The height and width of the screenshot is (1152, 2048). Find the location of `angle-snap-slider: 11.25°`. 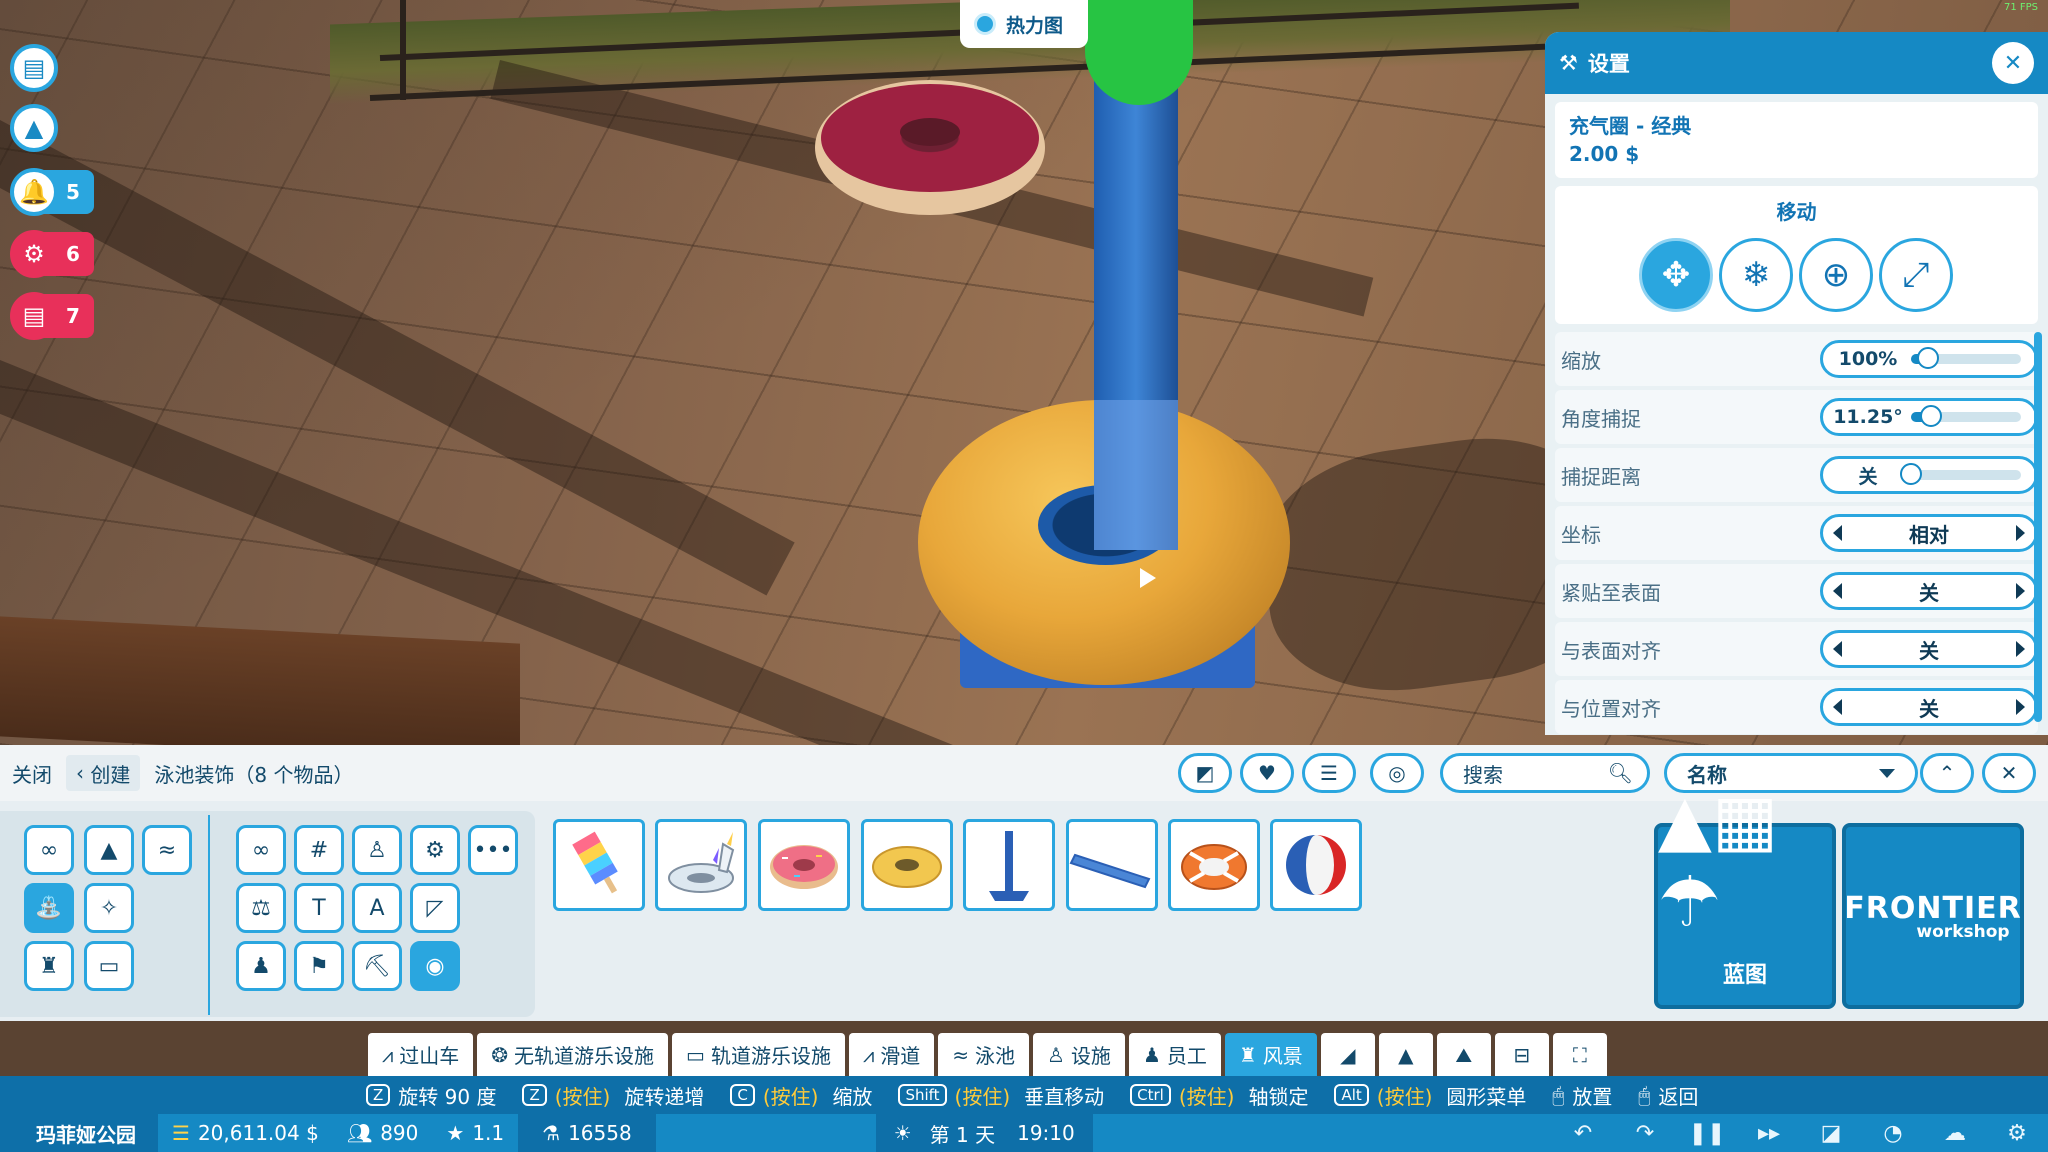

angle-snap-slider: 11.25° is located at coordinates (1929, 417).